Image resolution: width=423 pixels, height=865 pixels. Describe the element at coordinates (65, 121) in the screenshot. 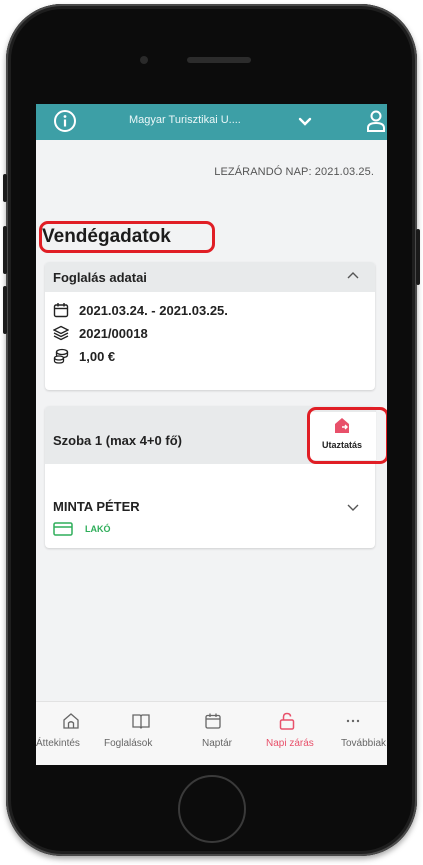

I see `info-icon` at that location.